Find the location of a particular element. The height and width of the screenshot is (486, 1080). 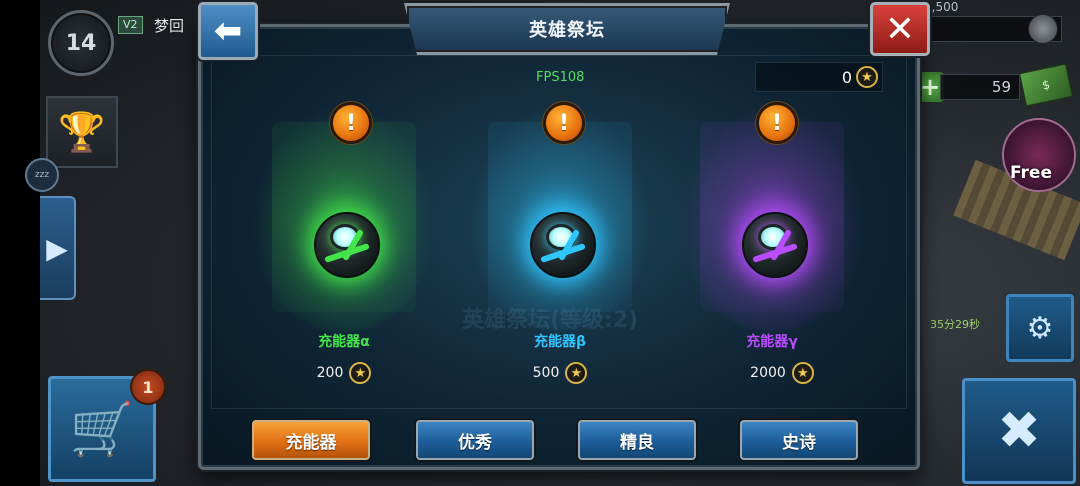

altar-name-beta: 充能器β is located at coordinates (560, 342).